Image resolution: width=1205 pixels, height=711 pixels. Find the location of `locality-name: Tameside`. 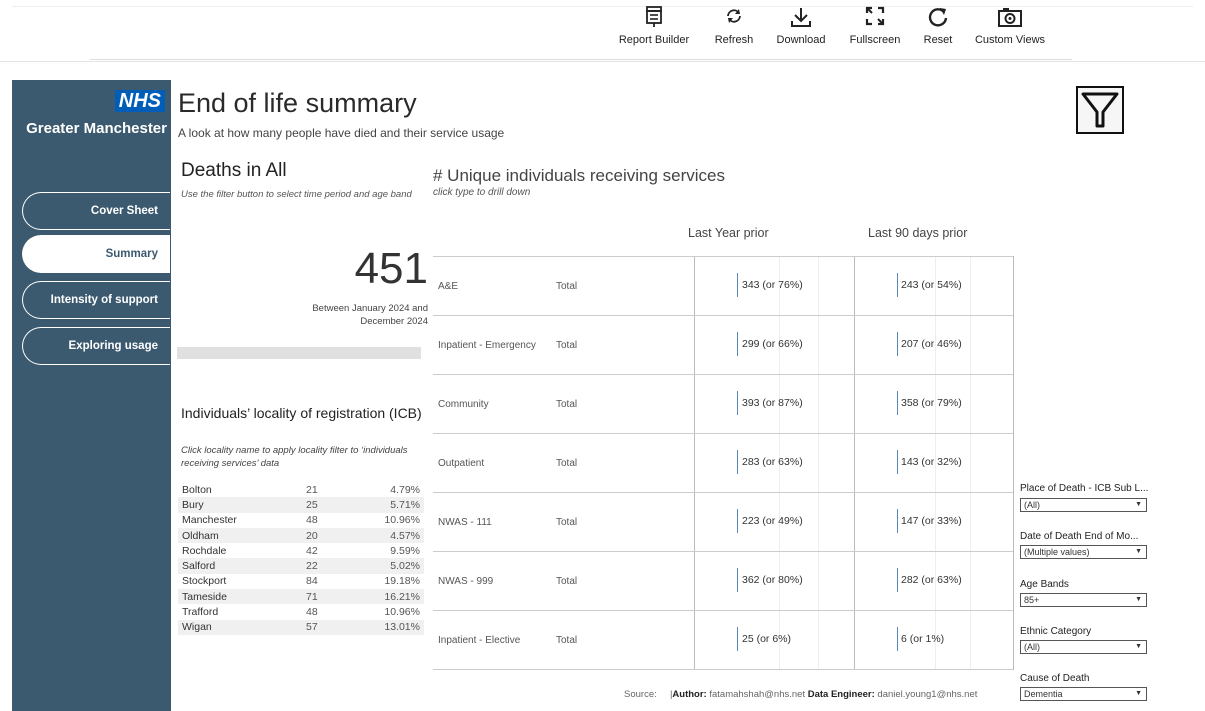

locality-name: Tameside is located at coordinates (242, 597).